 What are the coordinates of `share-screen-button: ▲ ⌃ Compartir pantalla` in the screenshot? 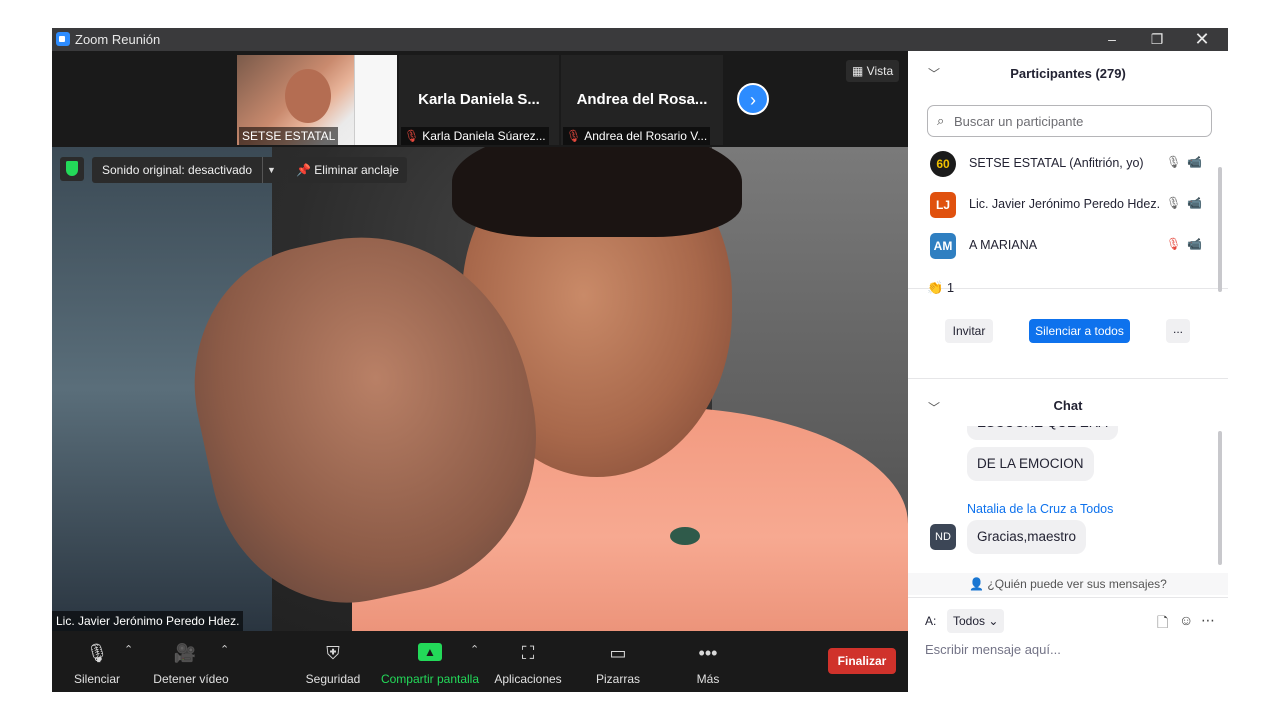 It's located at (430, 661).